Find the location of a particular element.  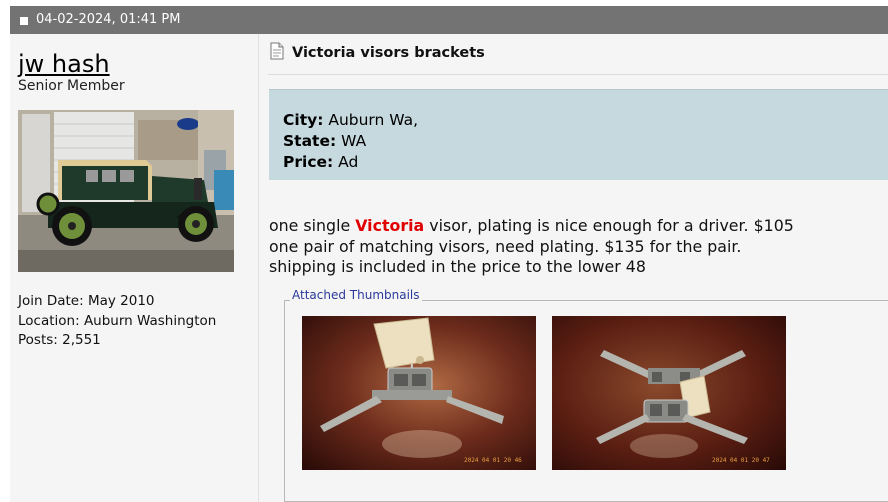

thumbnail-timestamp: 2024 04 01 20 47 is located at coordinates (741, 460).